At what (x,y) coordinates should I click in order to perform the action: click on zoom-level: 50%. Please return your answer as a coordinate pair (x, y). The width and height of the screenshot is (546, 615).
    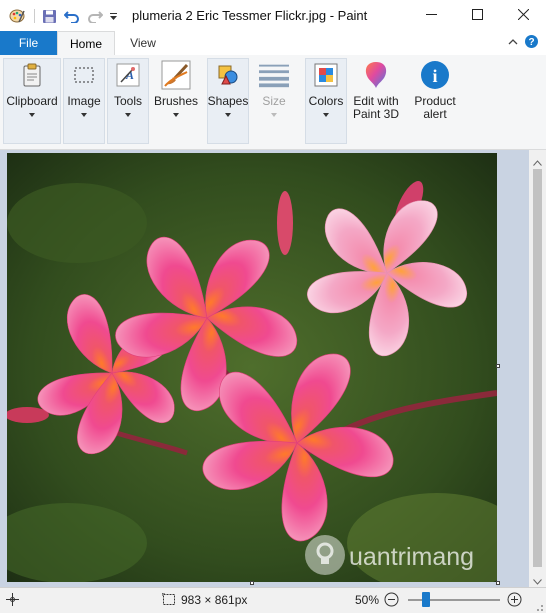
    Looking at the image, I should click on (367, 600).